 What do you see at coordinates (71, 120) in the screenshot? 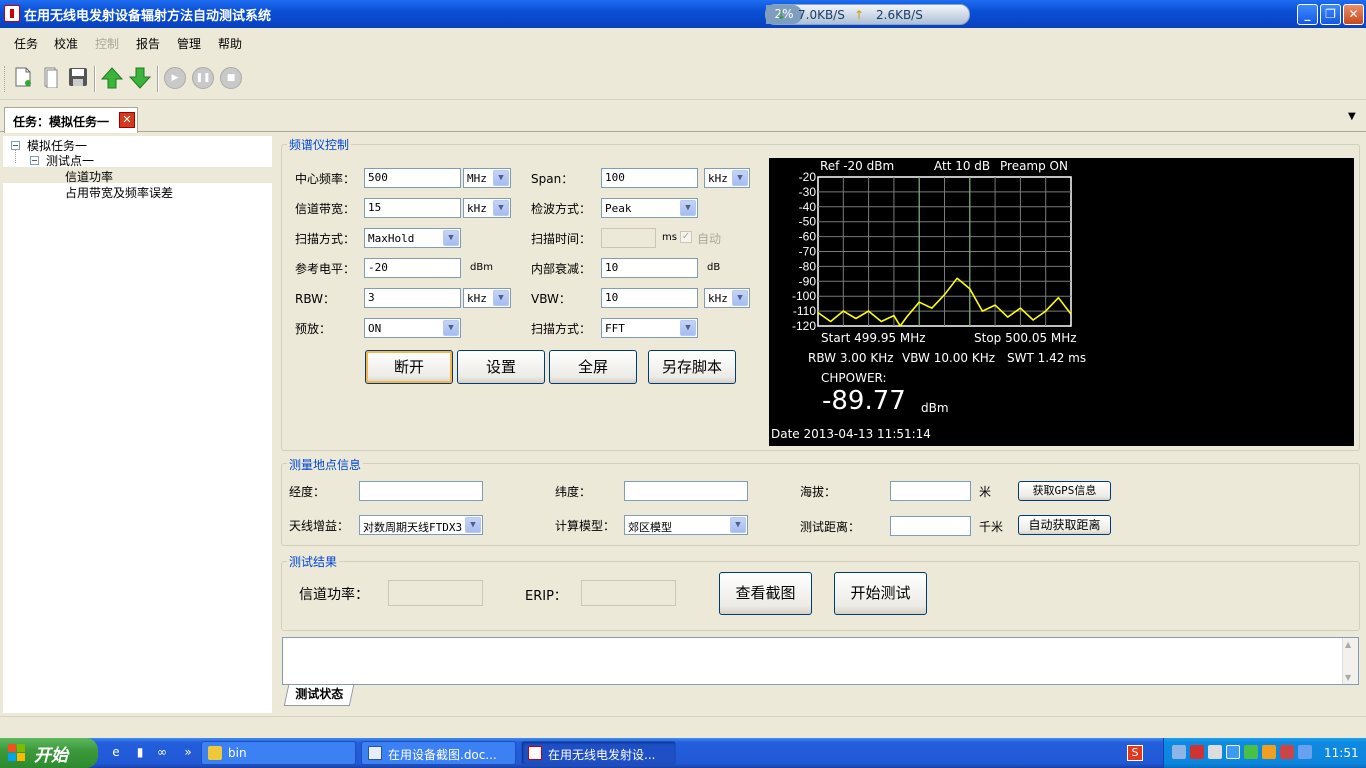
I see `tab-simulated-task: 任务：模拟任务一 ✕` at bounding box center [71, 120].